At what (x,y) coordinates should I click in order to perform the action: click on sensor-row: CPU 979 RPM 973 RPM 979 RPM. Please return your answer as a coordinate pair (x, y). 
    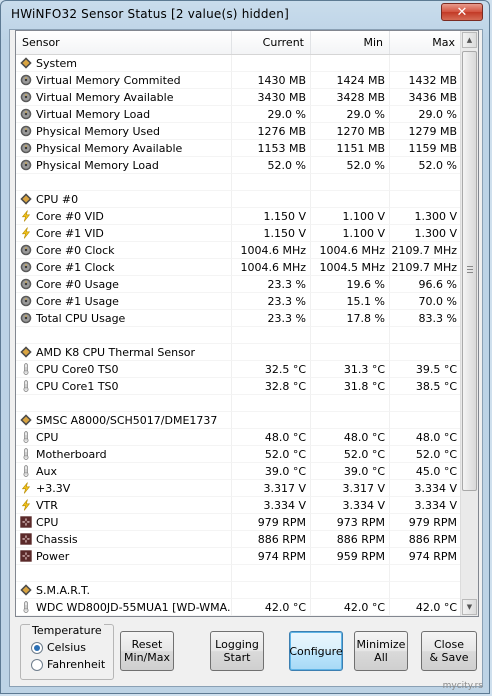
    Looking at the image, I should click on (239, 522).